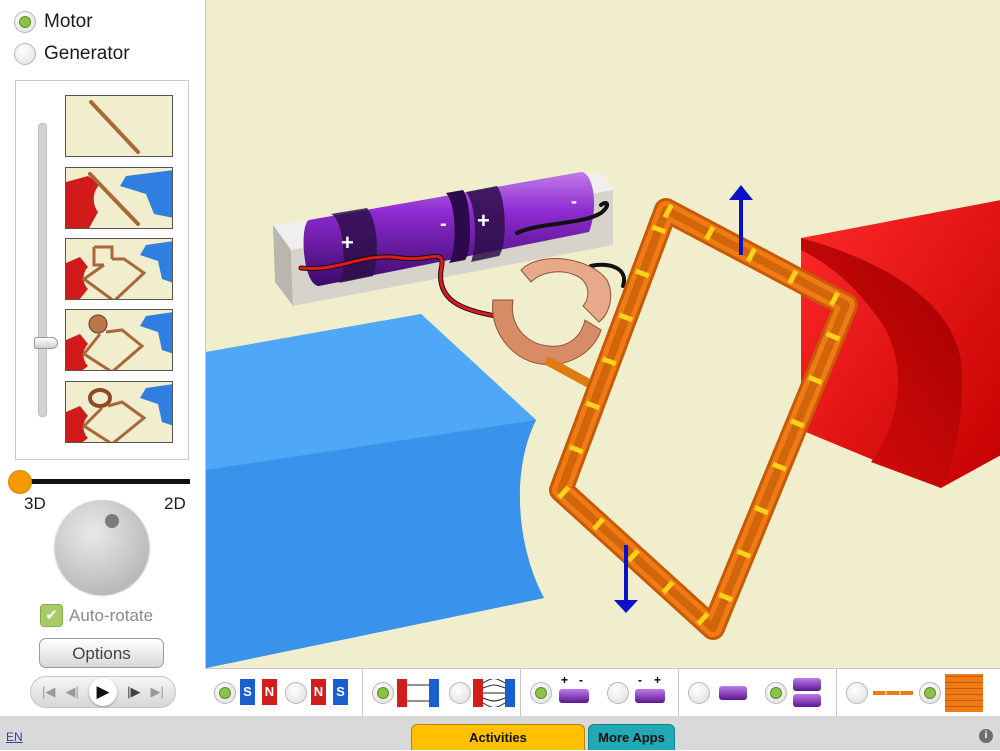 Image resolution: width=1000 pixels, height=751 pixels. I want to click on step-thumbnail-square-loop, so click(119, 269).